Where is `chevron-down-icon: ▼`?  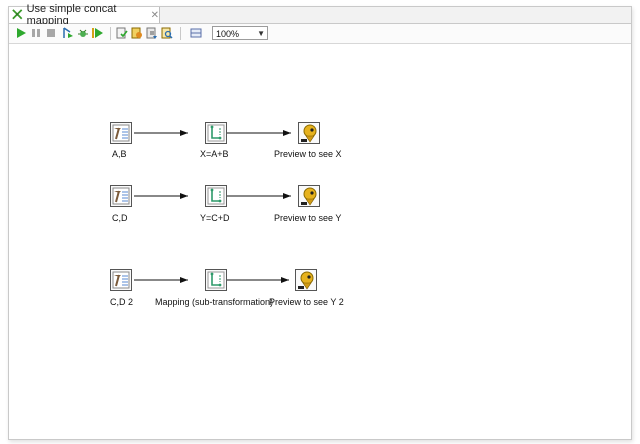
chevron-down-icon: ▼ is located at coordinates (261, 33).